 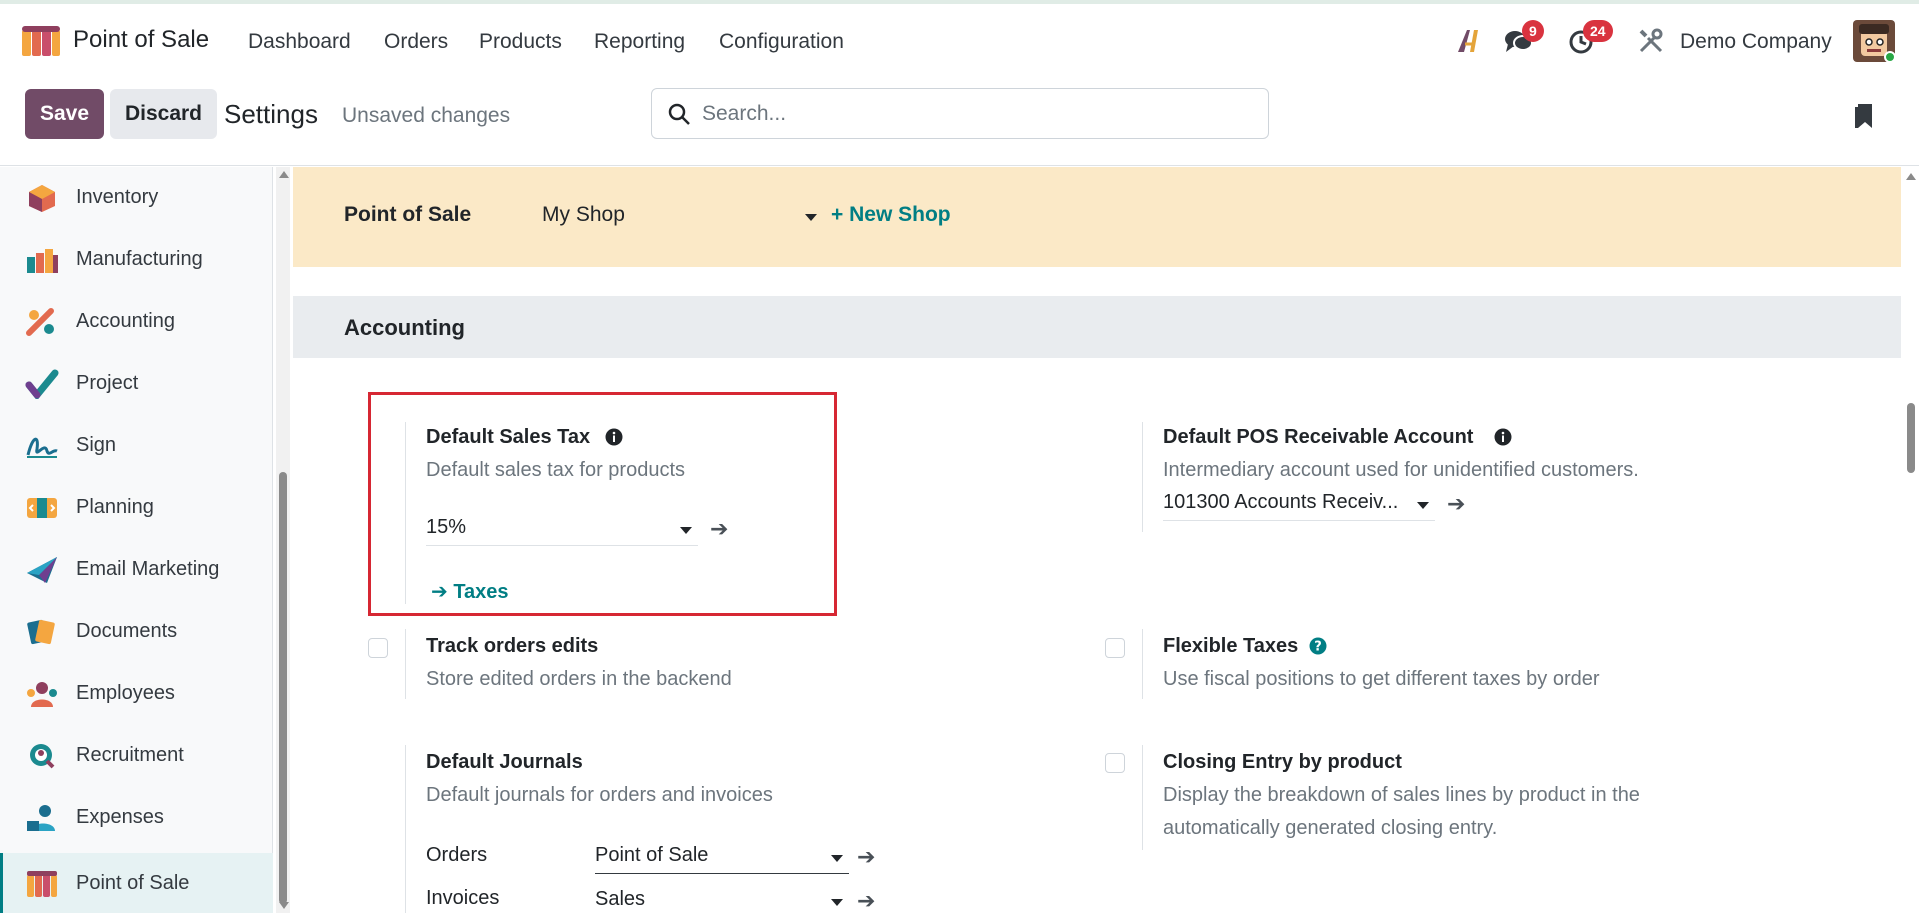 What do you see at coordinates (41, 818) in the screenshot?
I see `expenses-icon` at bounding box center [41, 818].